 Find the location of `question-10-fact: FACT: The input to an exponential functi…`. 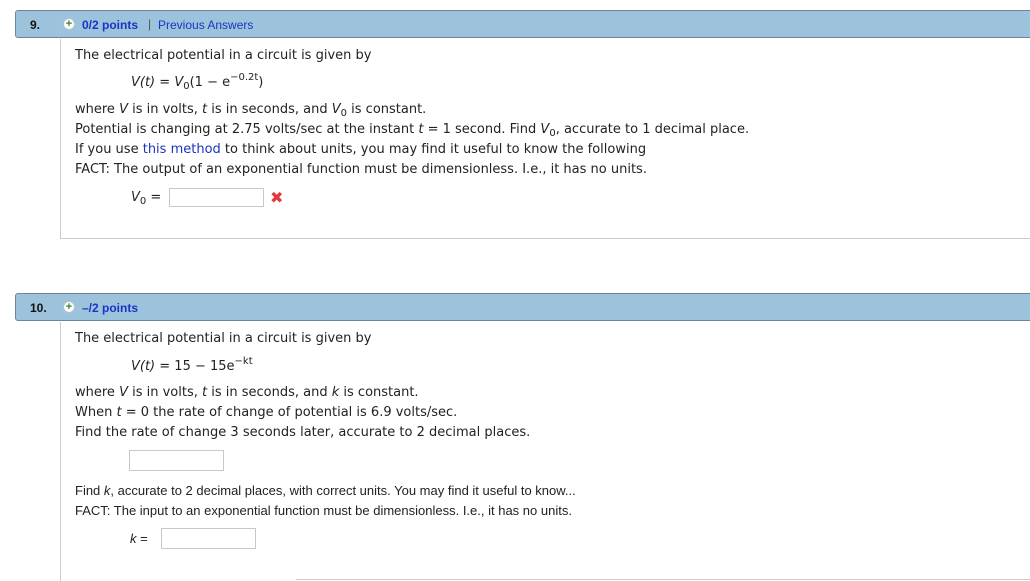

question-10-fact: FACT: The input to an exponential functi… is located at coordinates (323, 510).